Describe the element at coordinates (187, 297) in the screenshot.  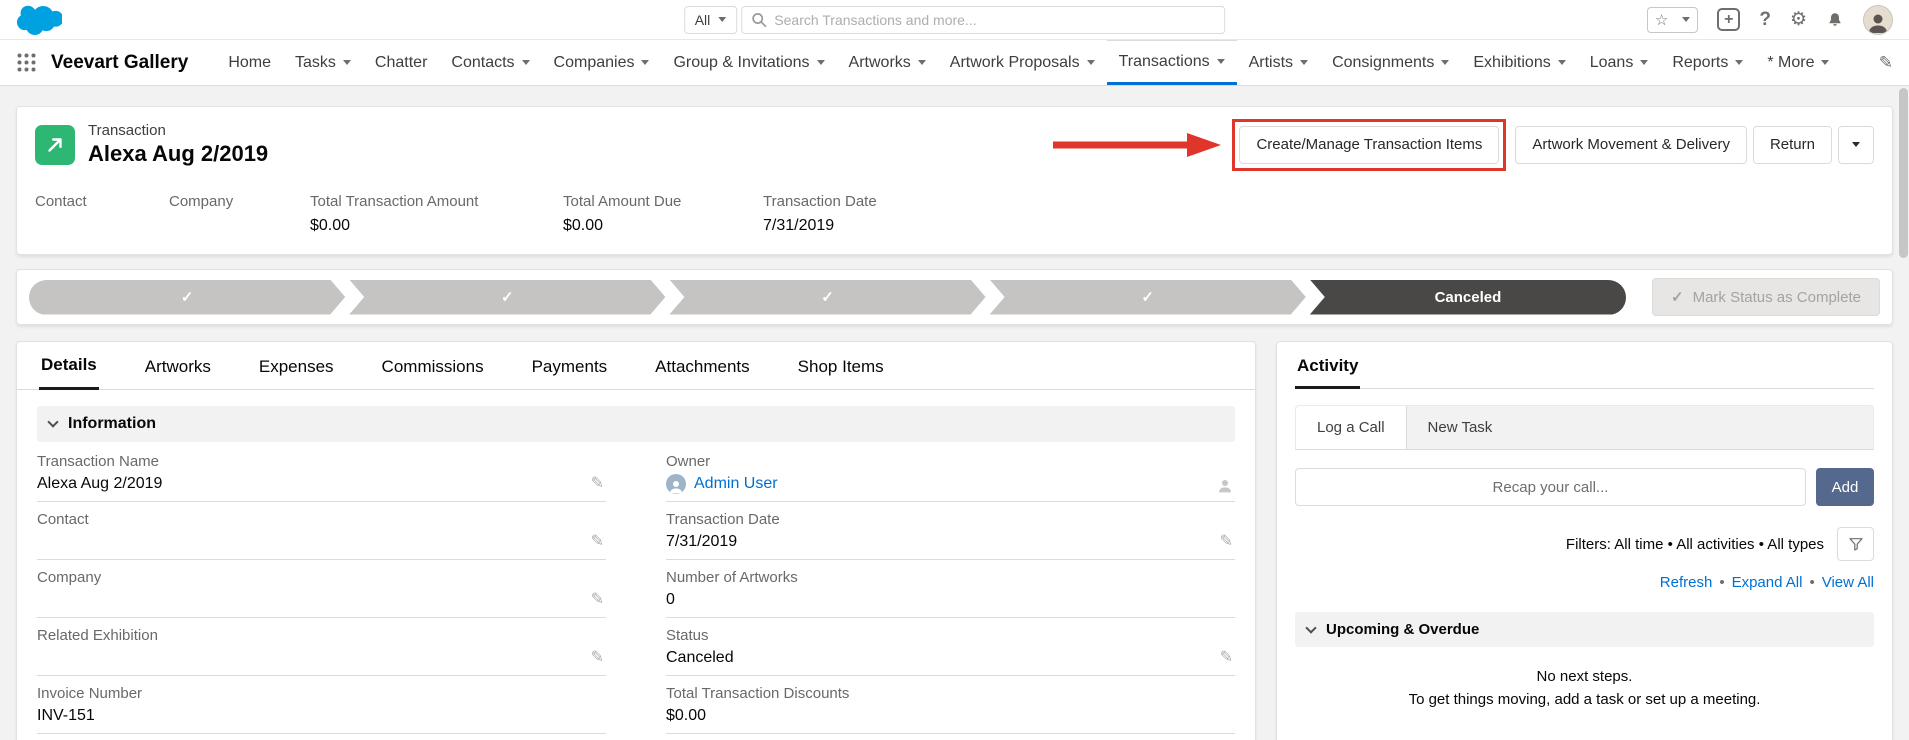
I see `path-stage-1: ✓` at that location.